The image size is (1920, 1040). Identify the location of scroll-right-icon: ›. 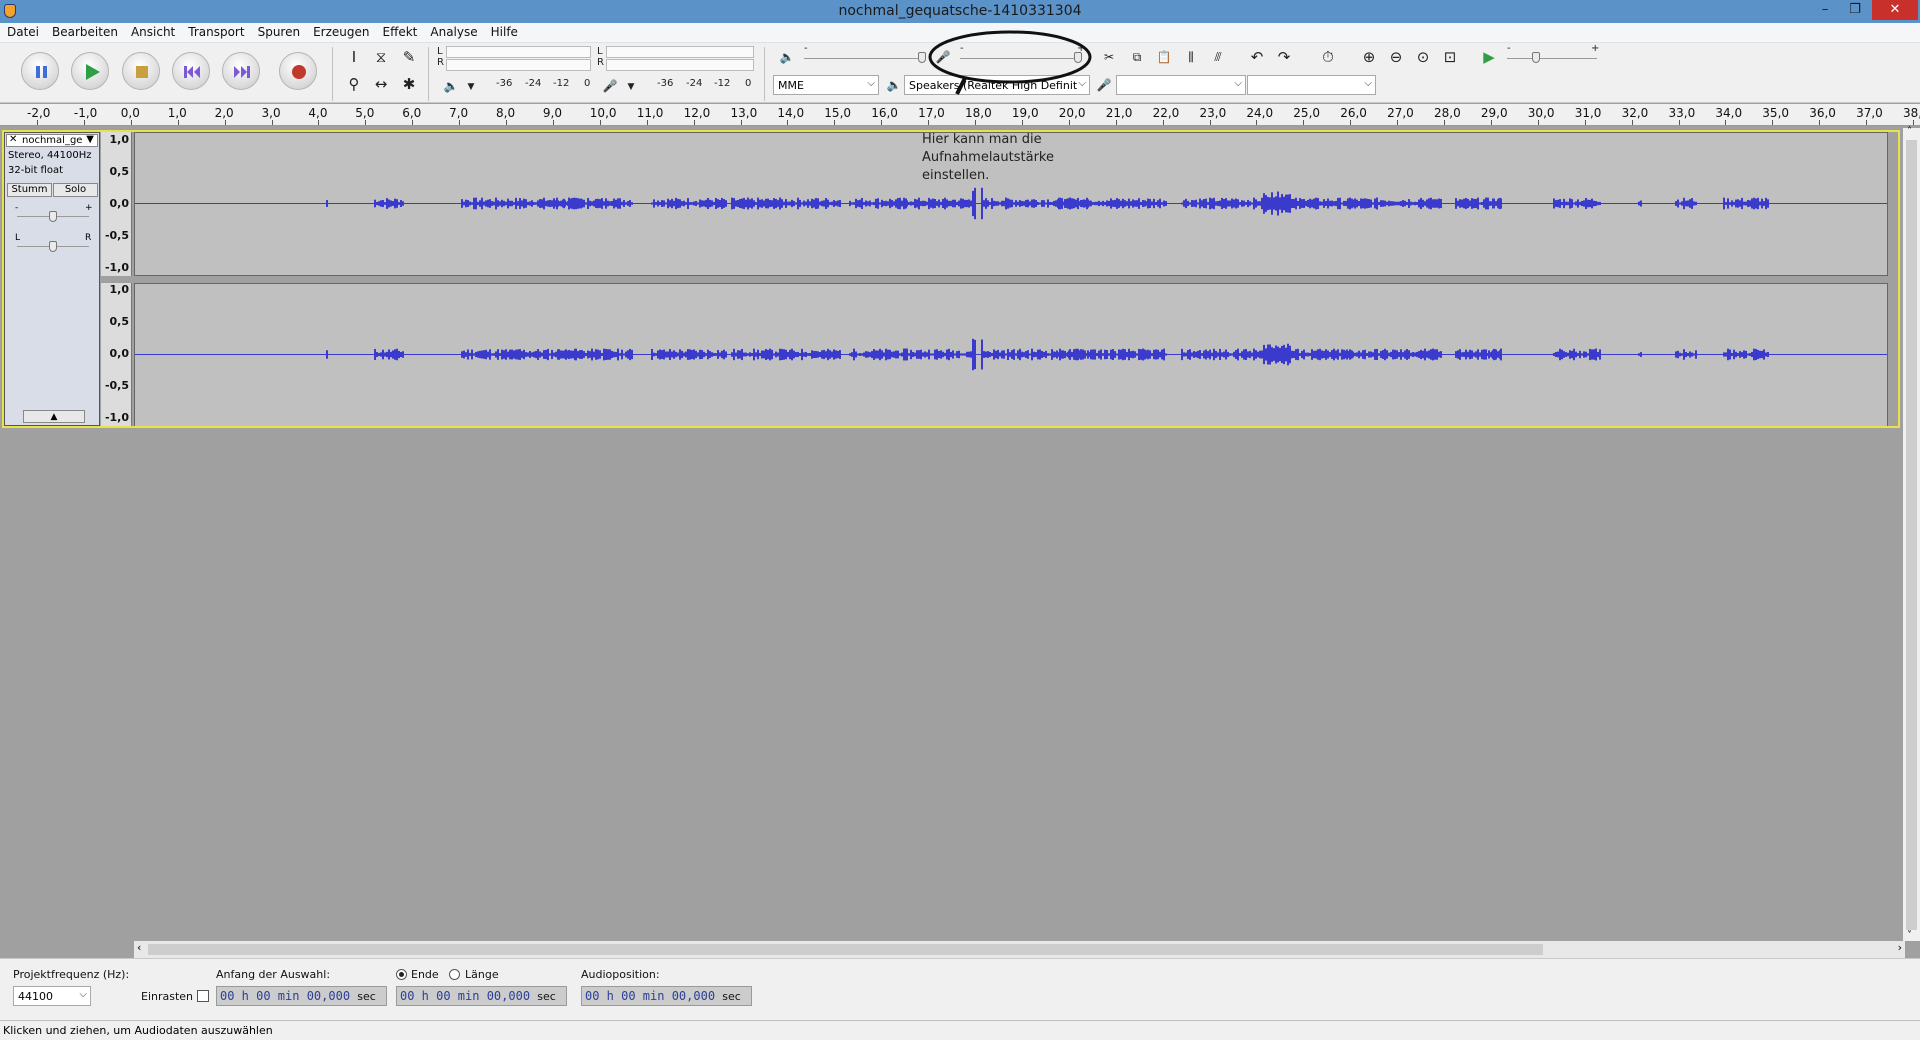
(1900, 947).